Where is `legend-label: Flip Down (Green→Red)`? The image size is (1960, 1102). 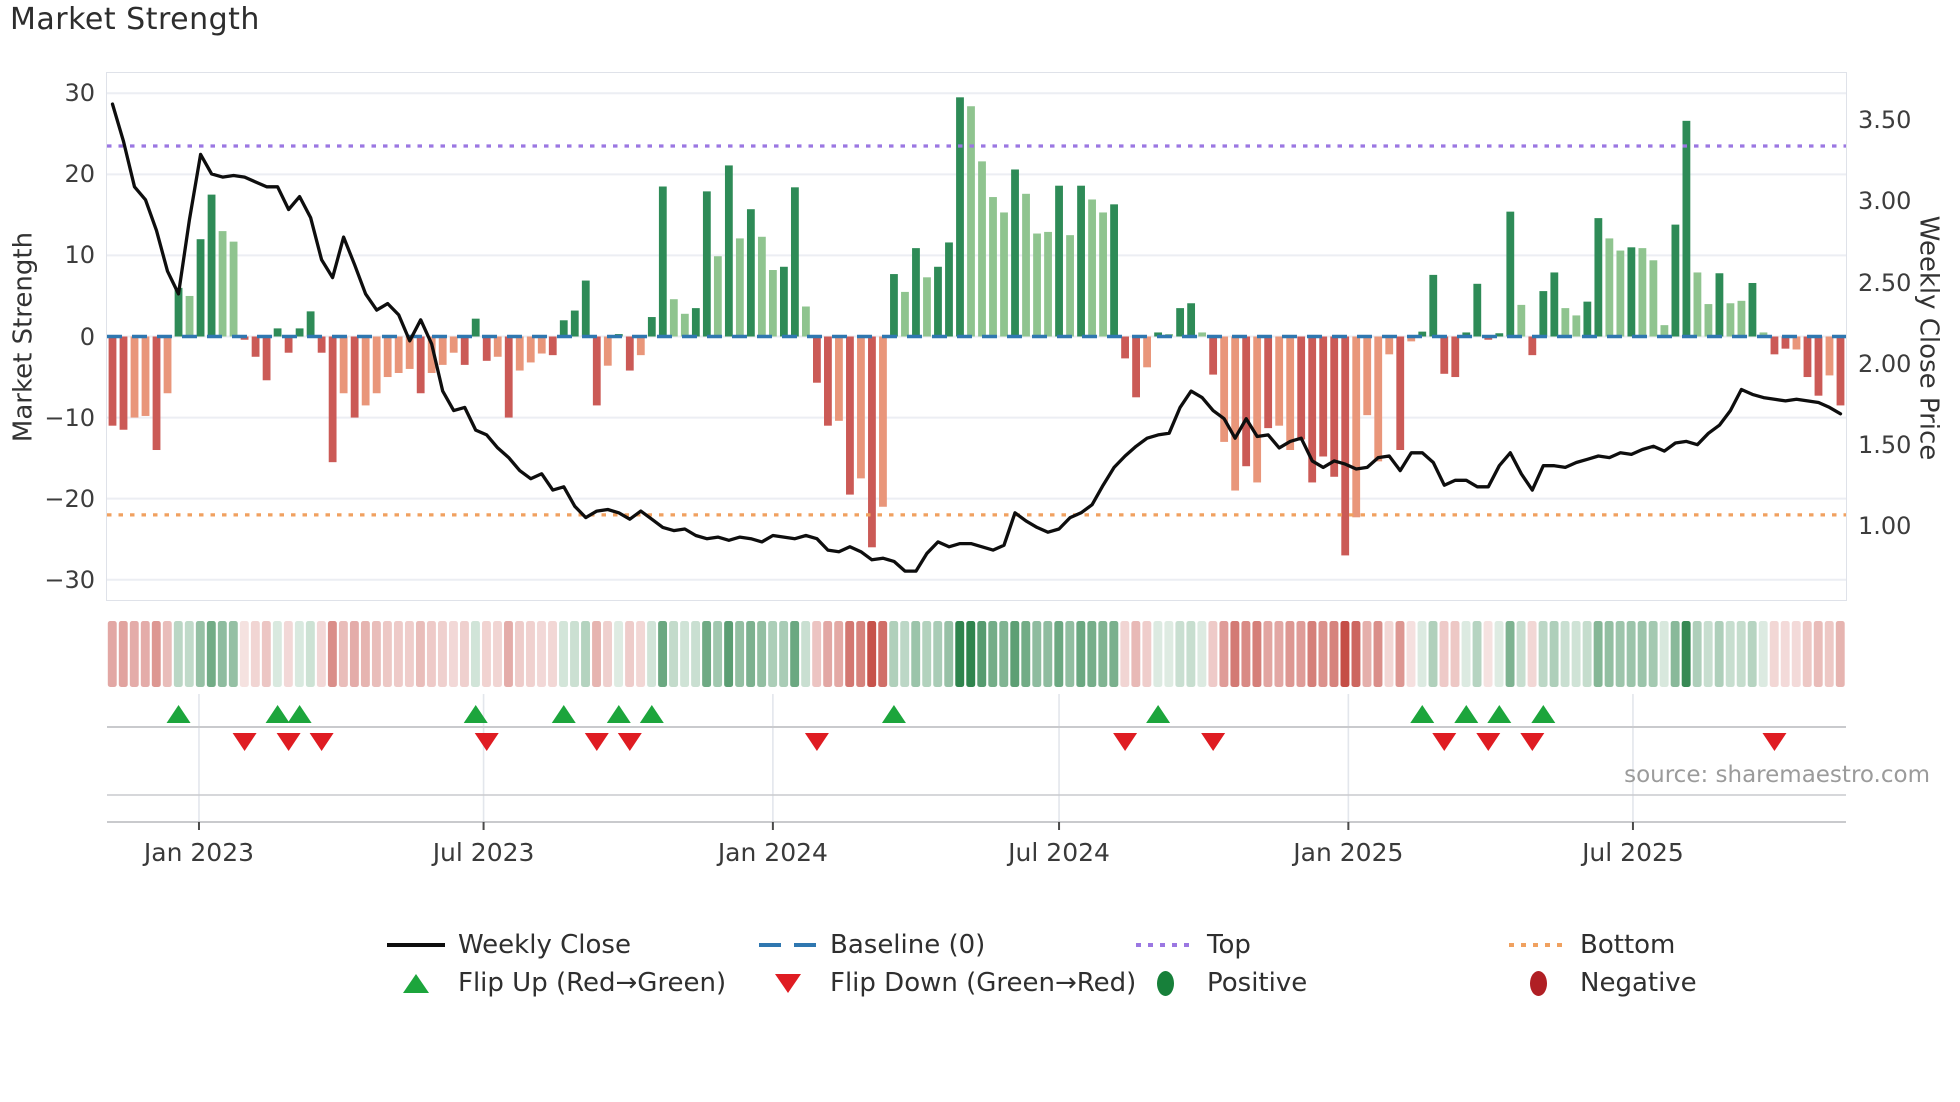 legend-label: Flip Down (Green→Red) is located at coordinates (983, 983).